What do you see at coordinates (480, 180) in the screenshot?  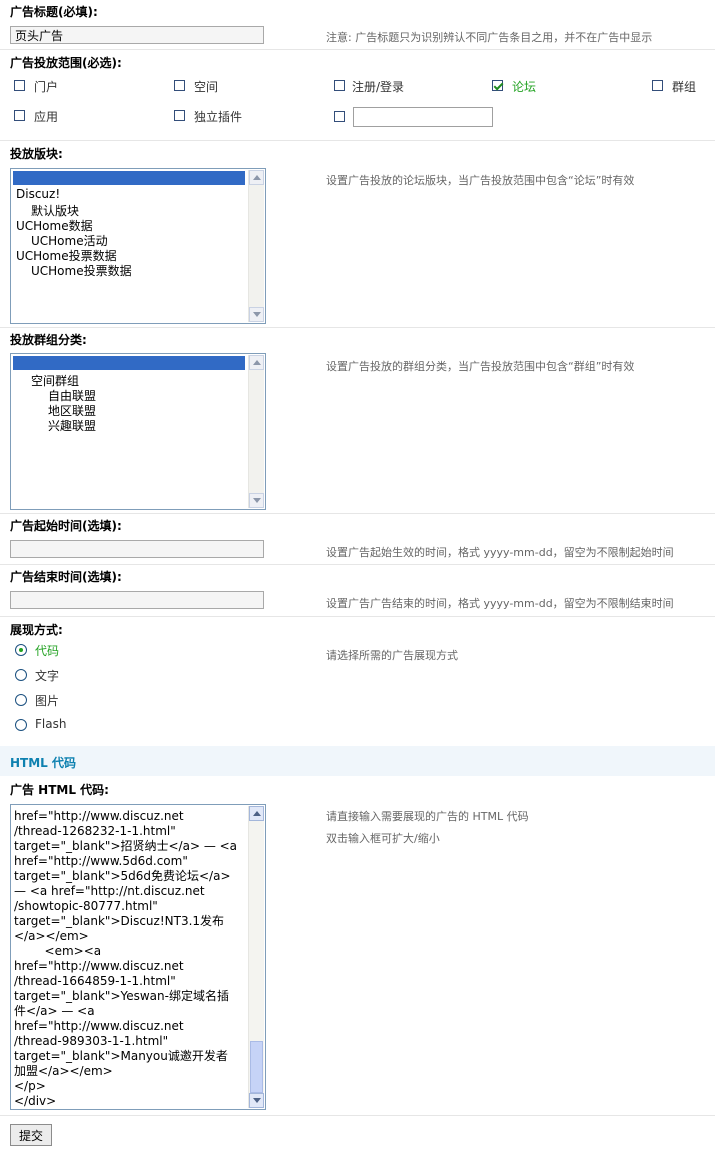 I see `forum-block-tip: 设置广告投放的论坛版块，当广告投放范围中包含“论坛”时有效` at bounding box center [480, 180].